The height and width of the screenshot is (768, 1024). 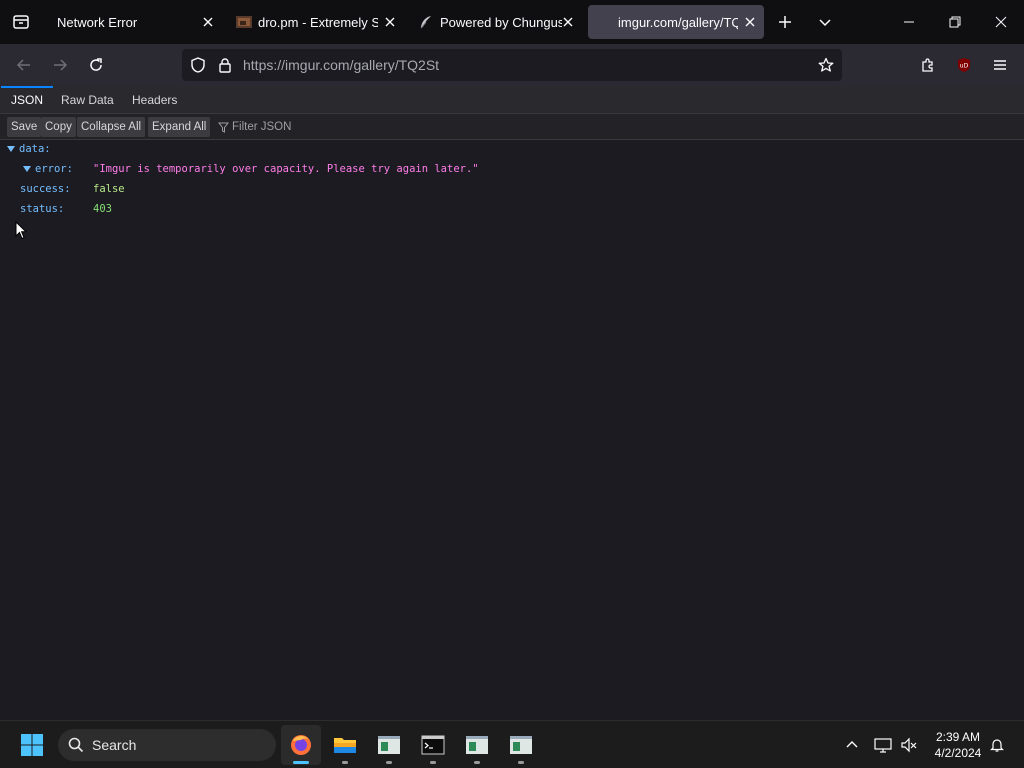 I want to click on minimize-icon, so click(x=909, y=22).